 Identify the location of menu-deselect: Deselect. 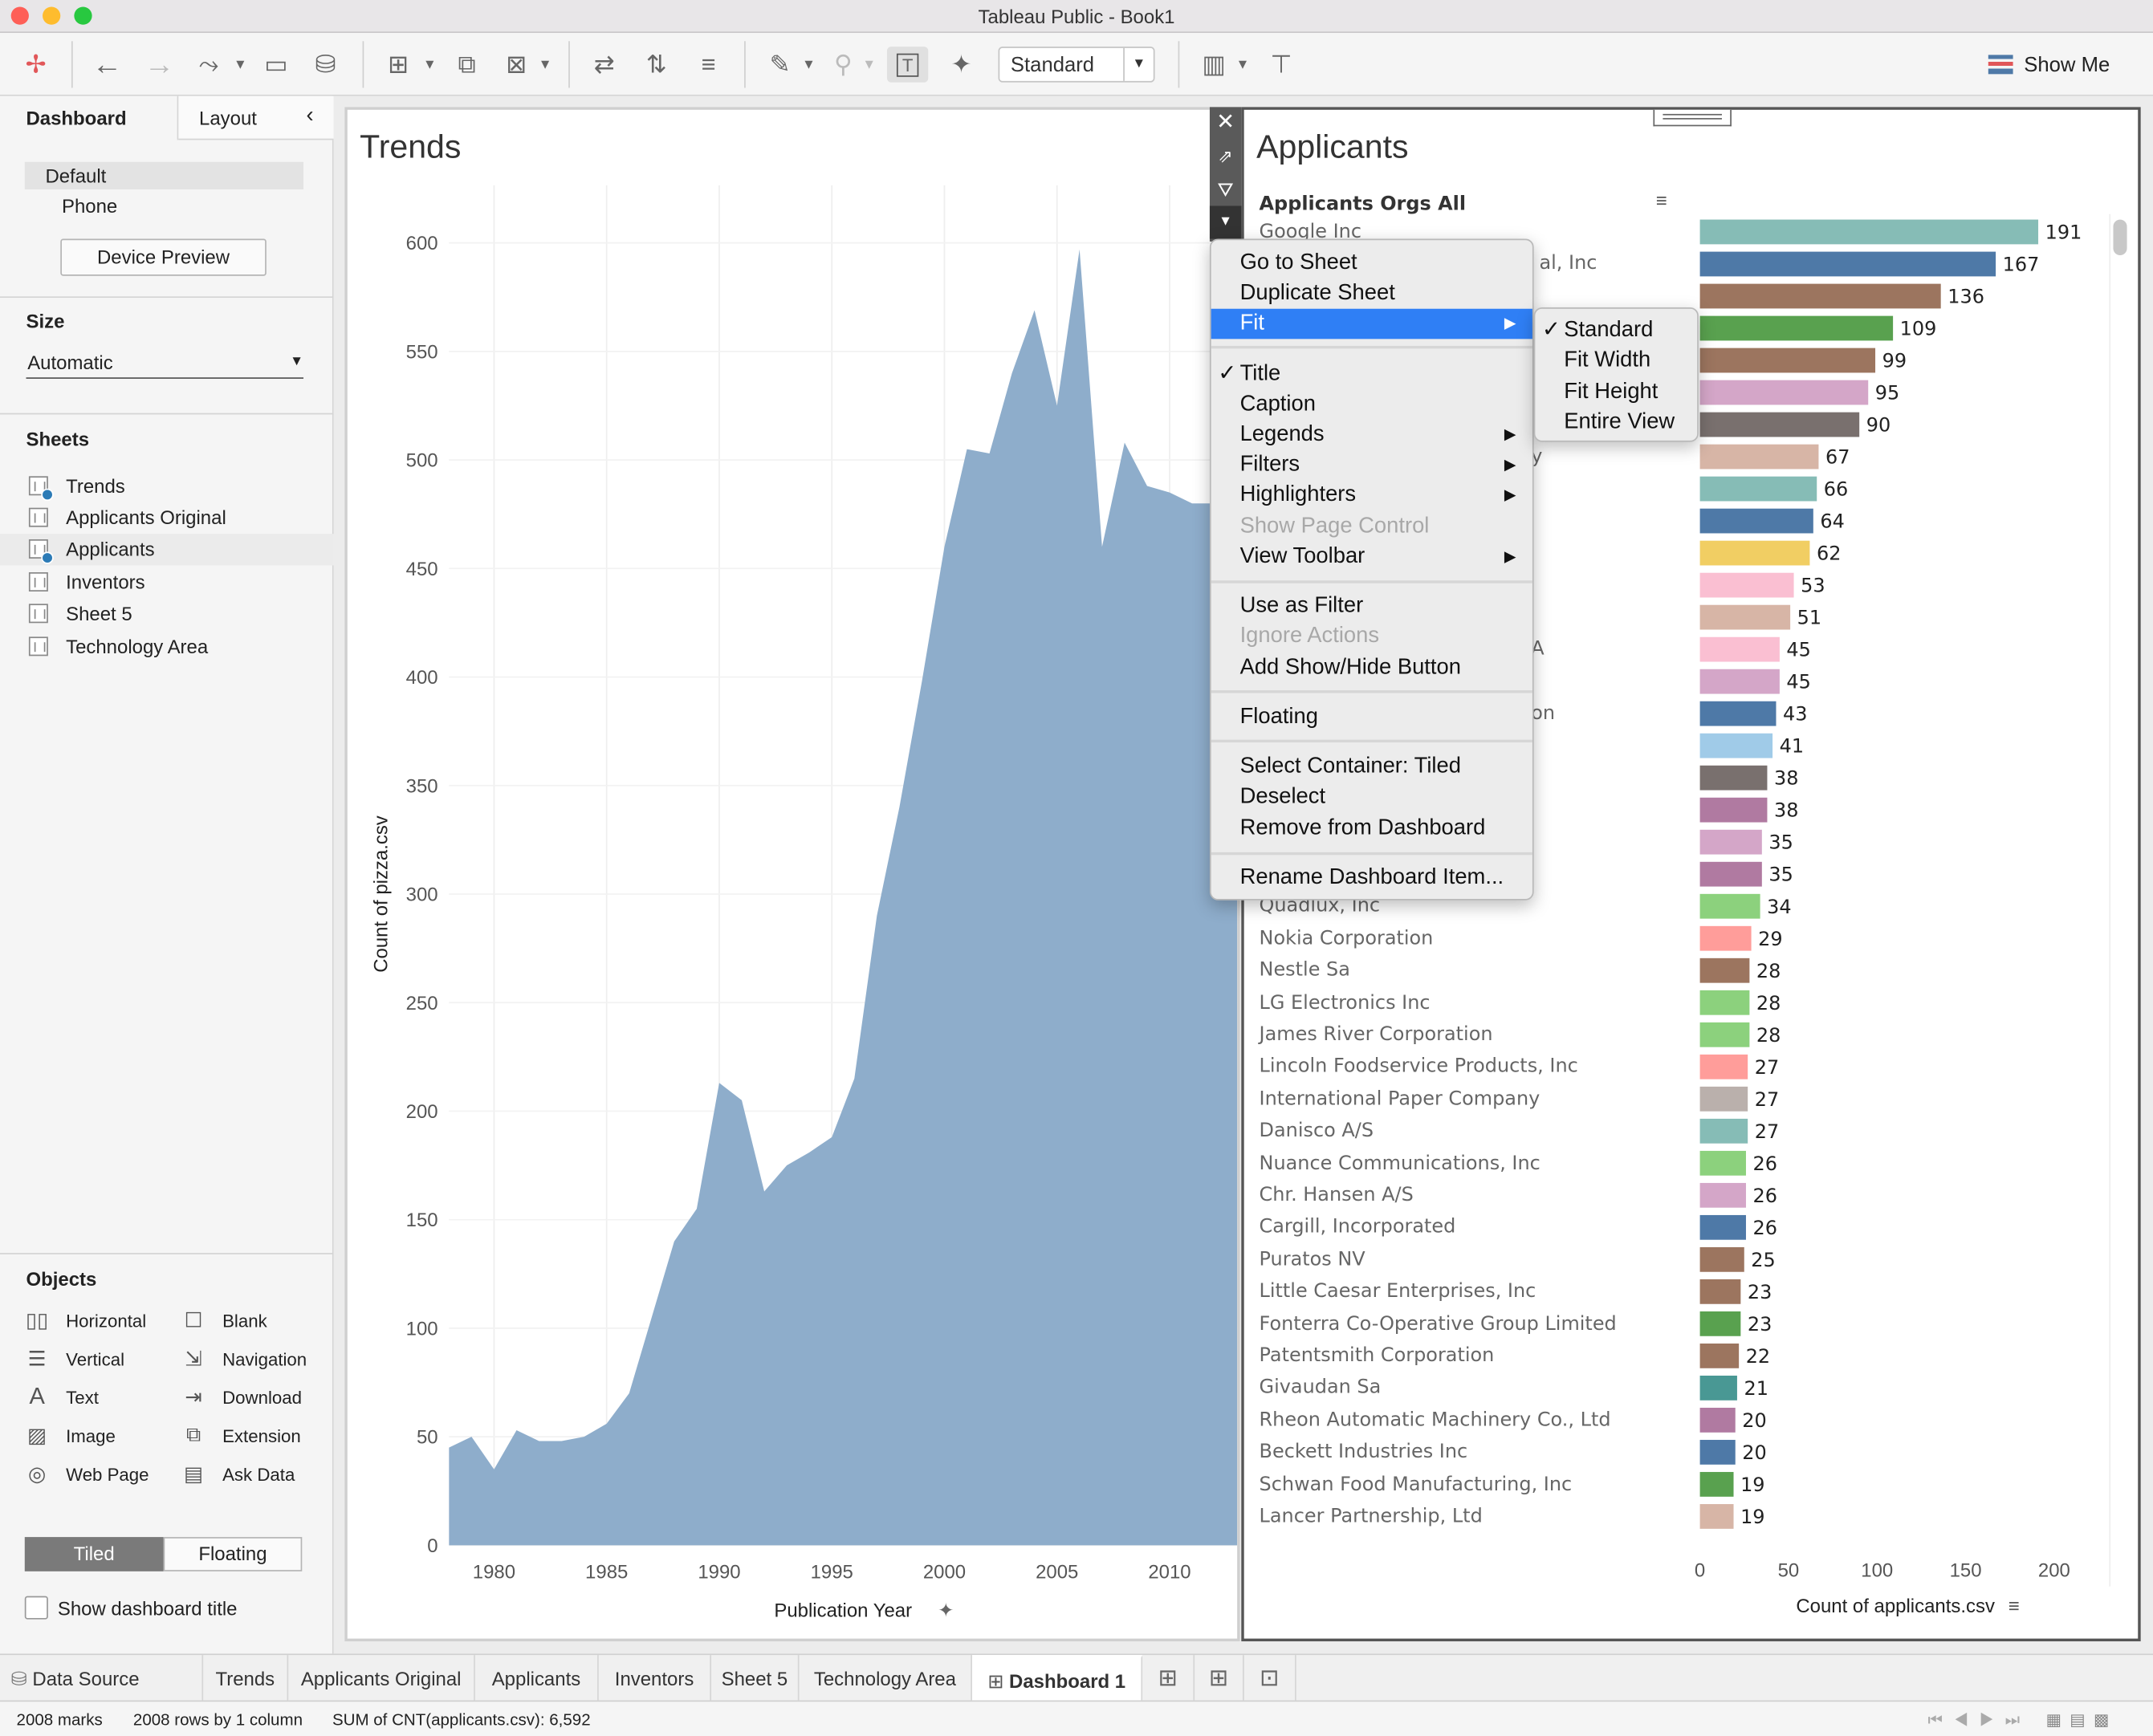
(1371, 798).